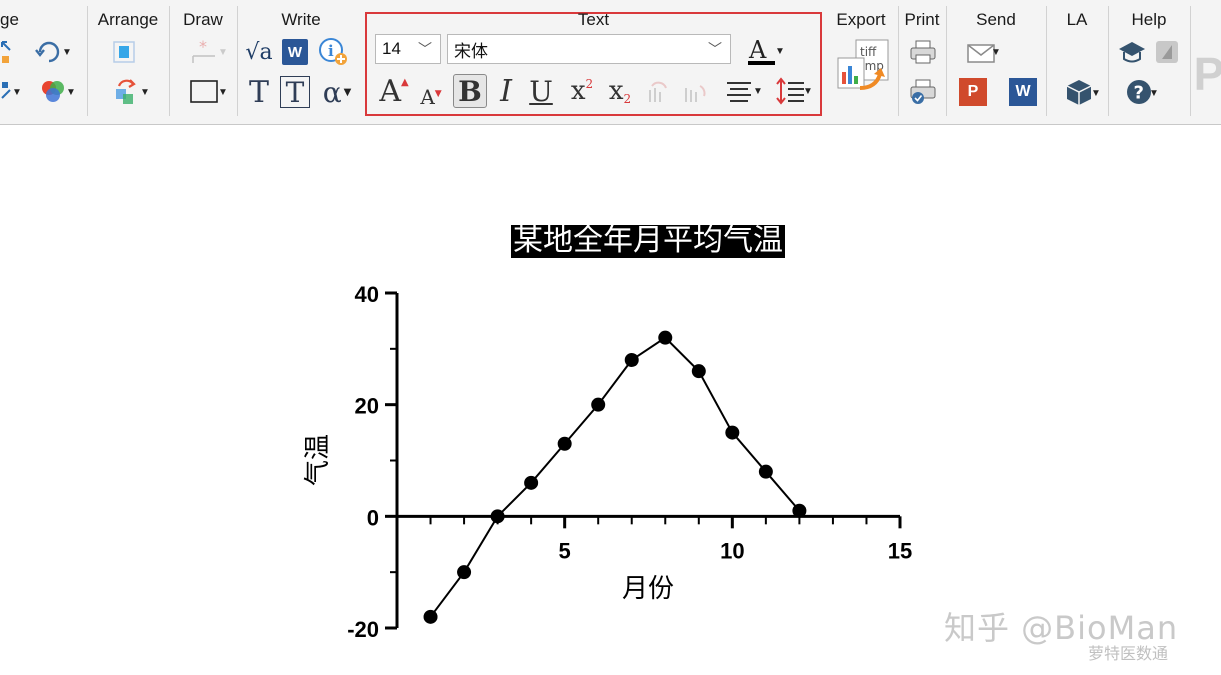 The image size is (1221, 675). What do you see at coordinates (373, 517) in the screenshot?
I see `y-tick-label: 0` at bounding box center [373, 517].